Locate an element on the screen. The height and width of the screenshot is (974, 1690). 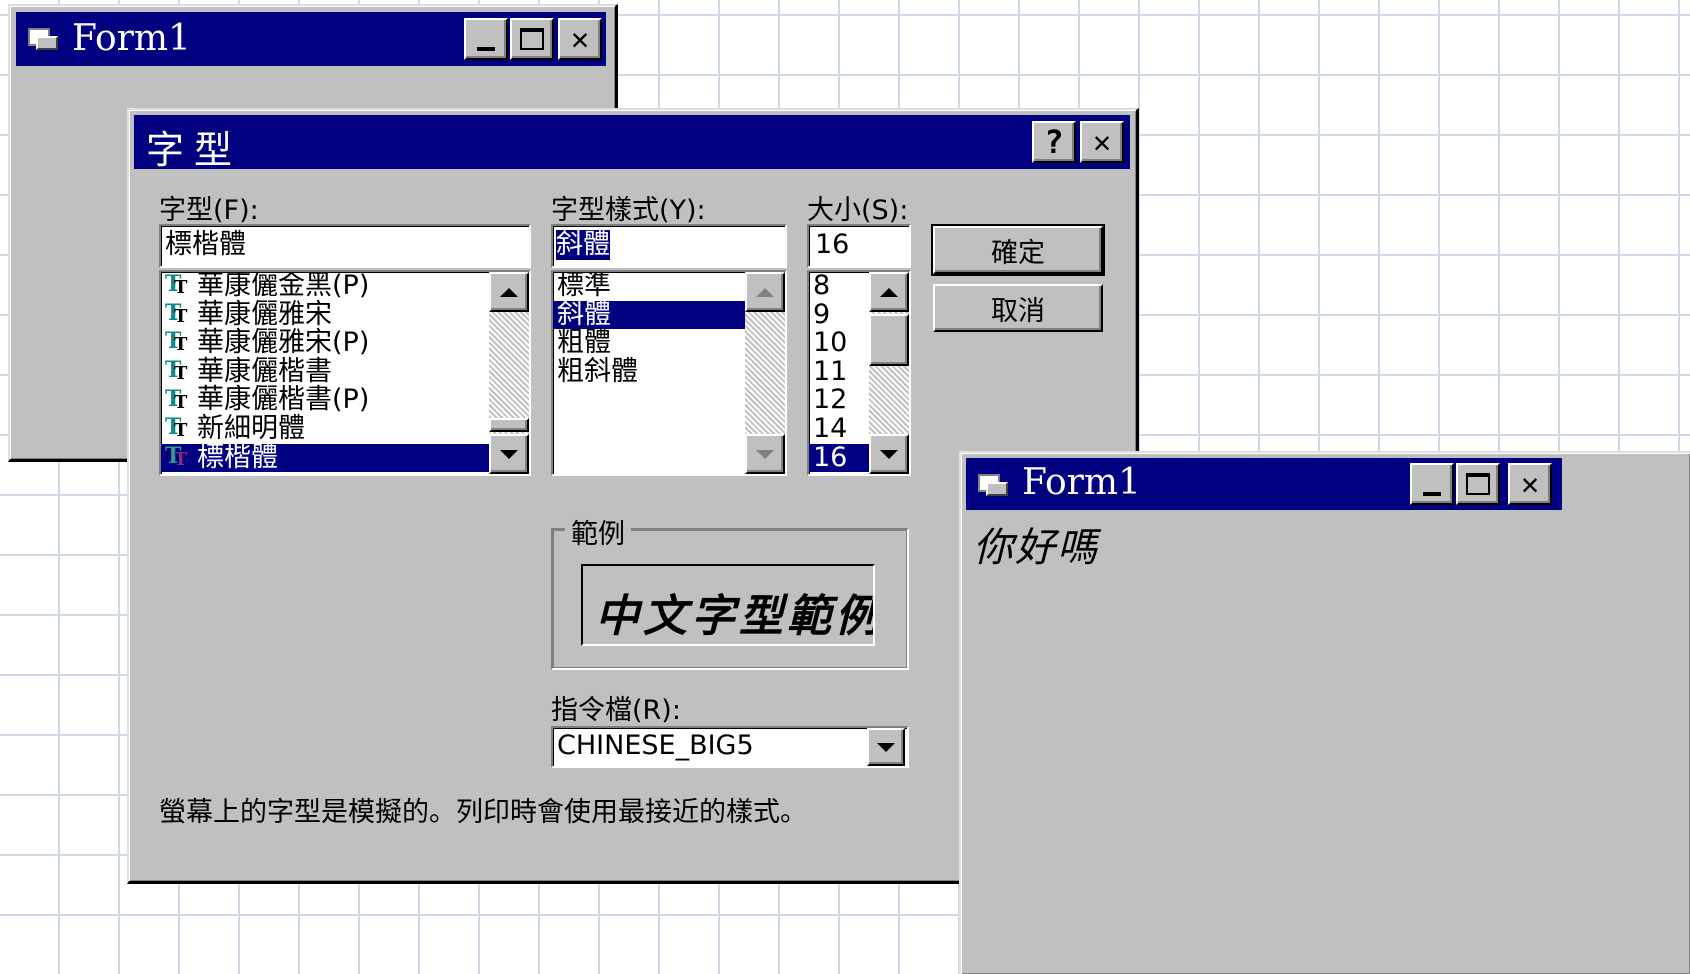
sample-text: 中文字型範例 is located at coordinates (735, 616).